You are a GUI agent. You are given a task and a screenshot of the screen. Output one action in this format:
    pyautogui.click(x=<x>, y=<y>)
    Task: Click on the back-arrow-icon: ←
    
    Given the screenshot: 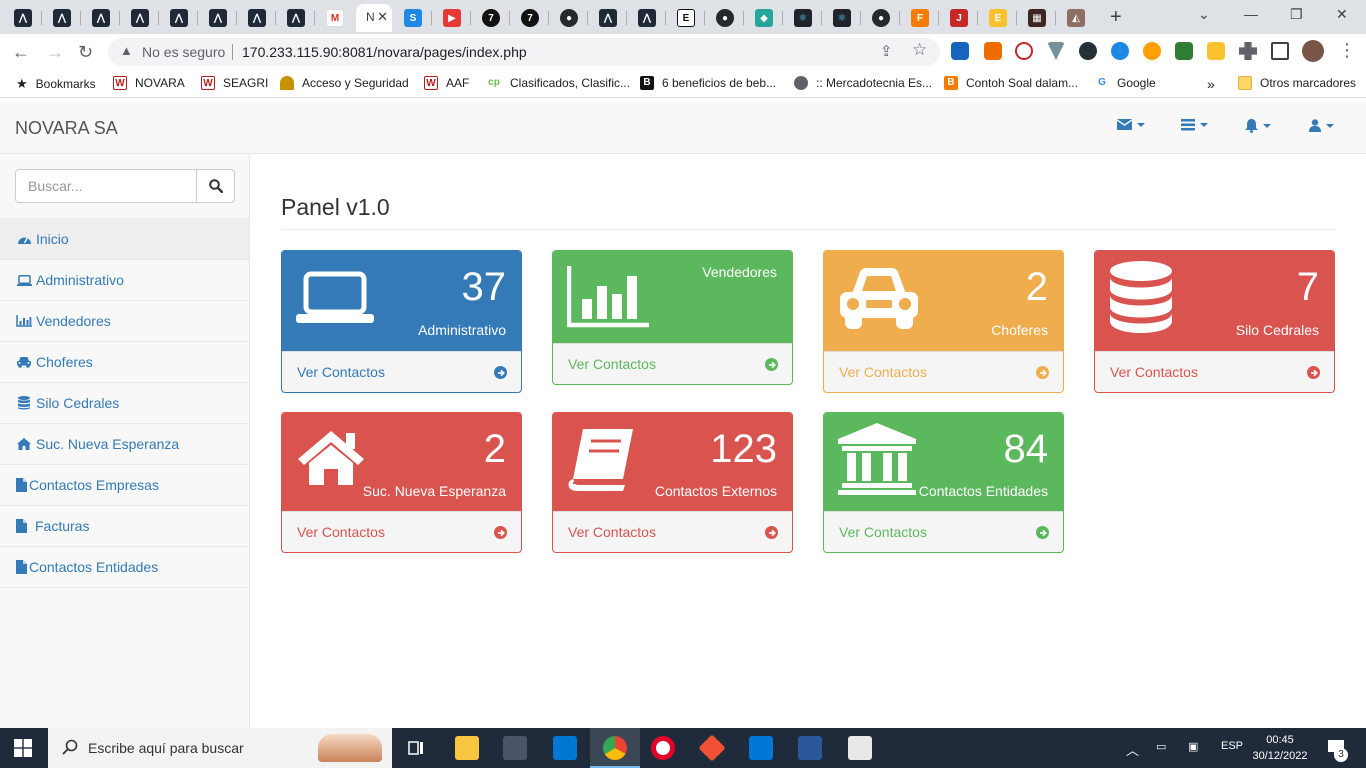 What is the action you would take?
    pyautogui.click(x=21, y=52)
    